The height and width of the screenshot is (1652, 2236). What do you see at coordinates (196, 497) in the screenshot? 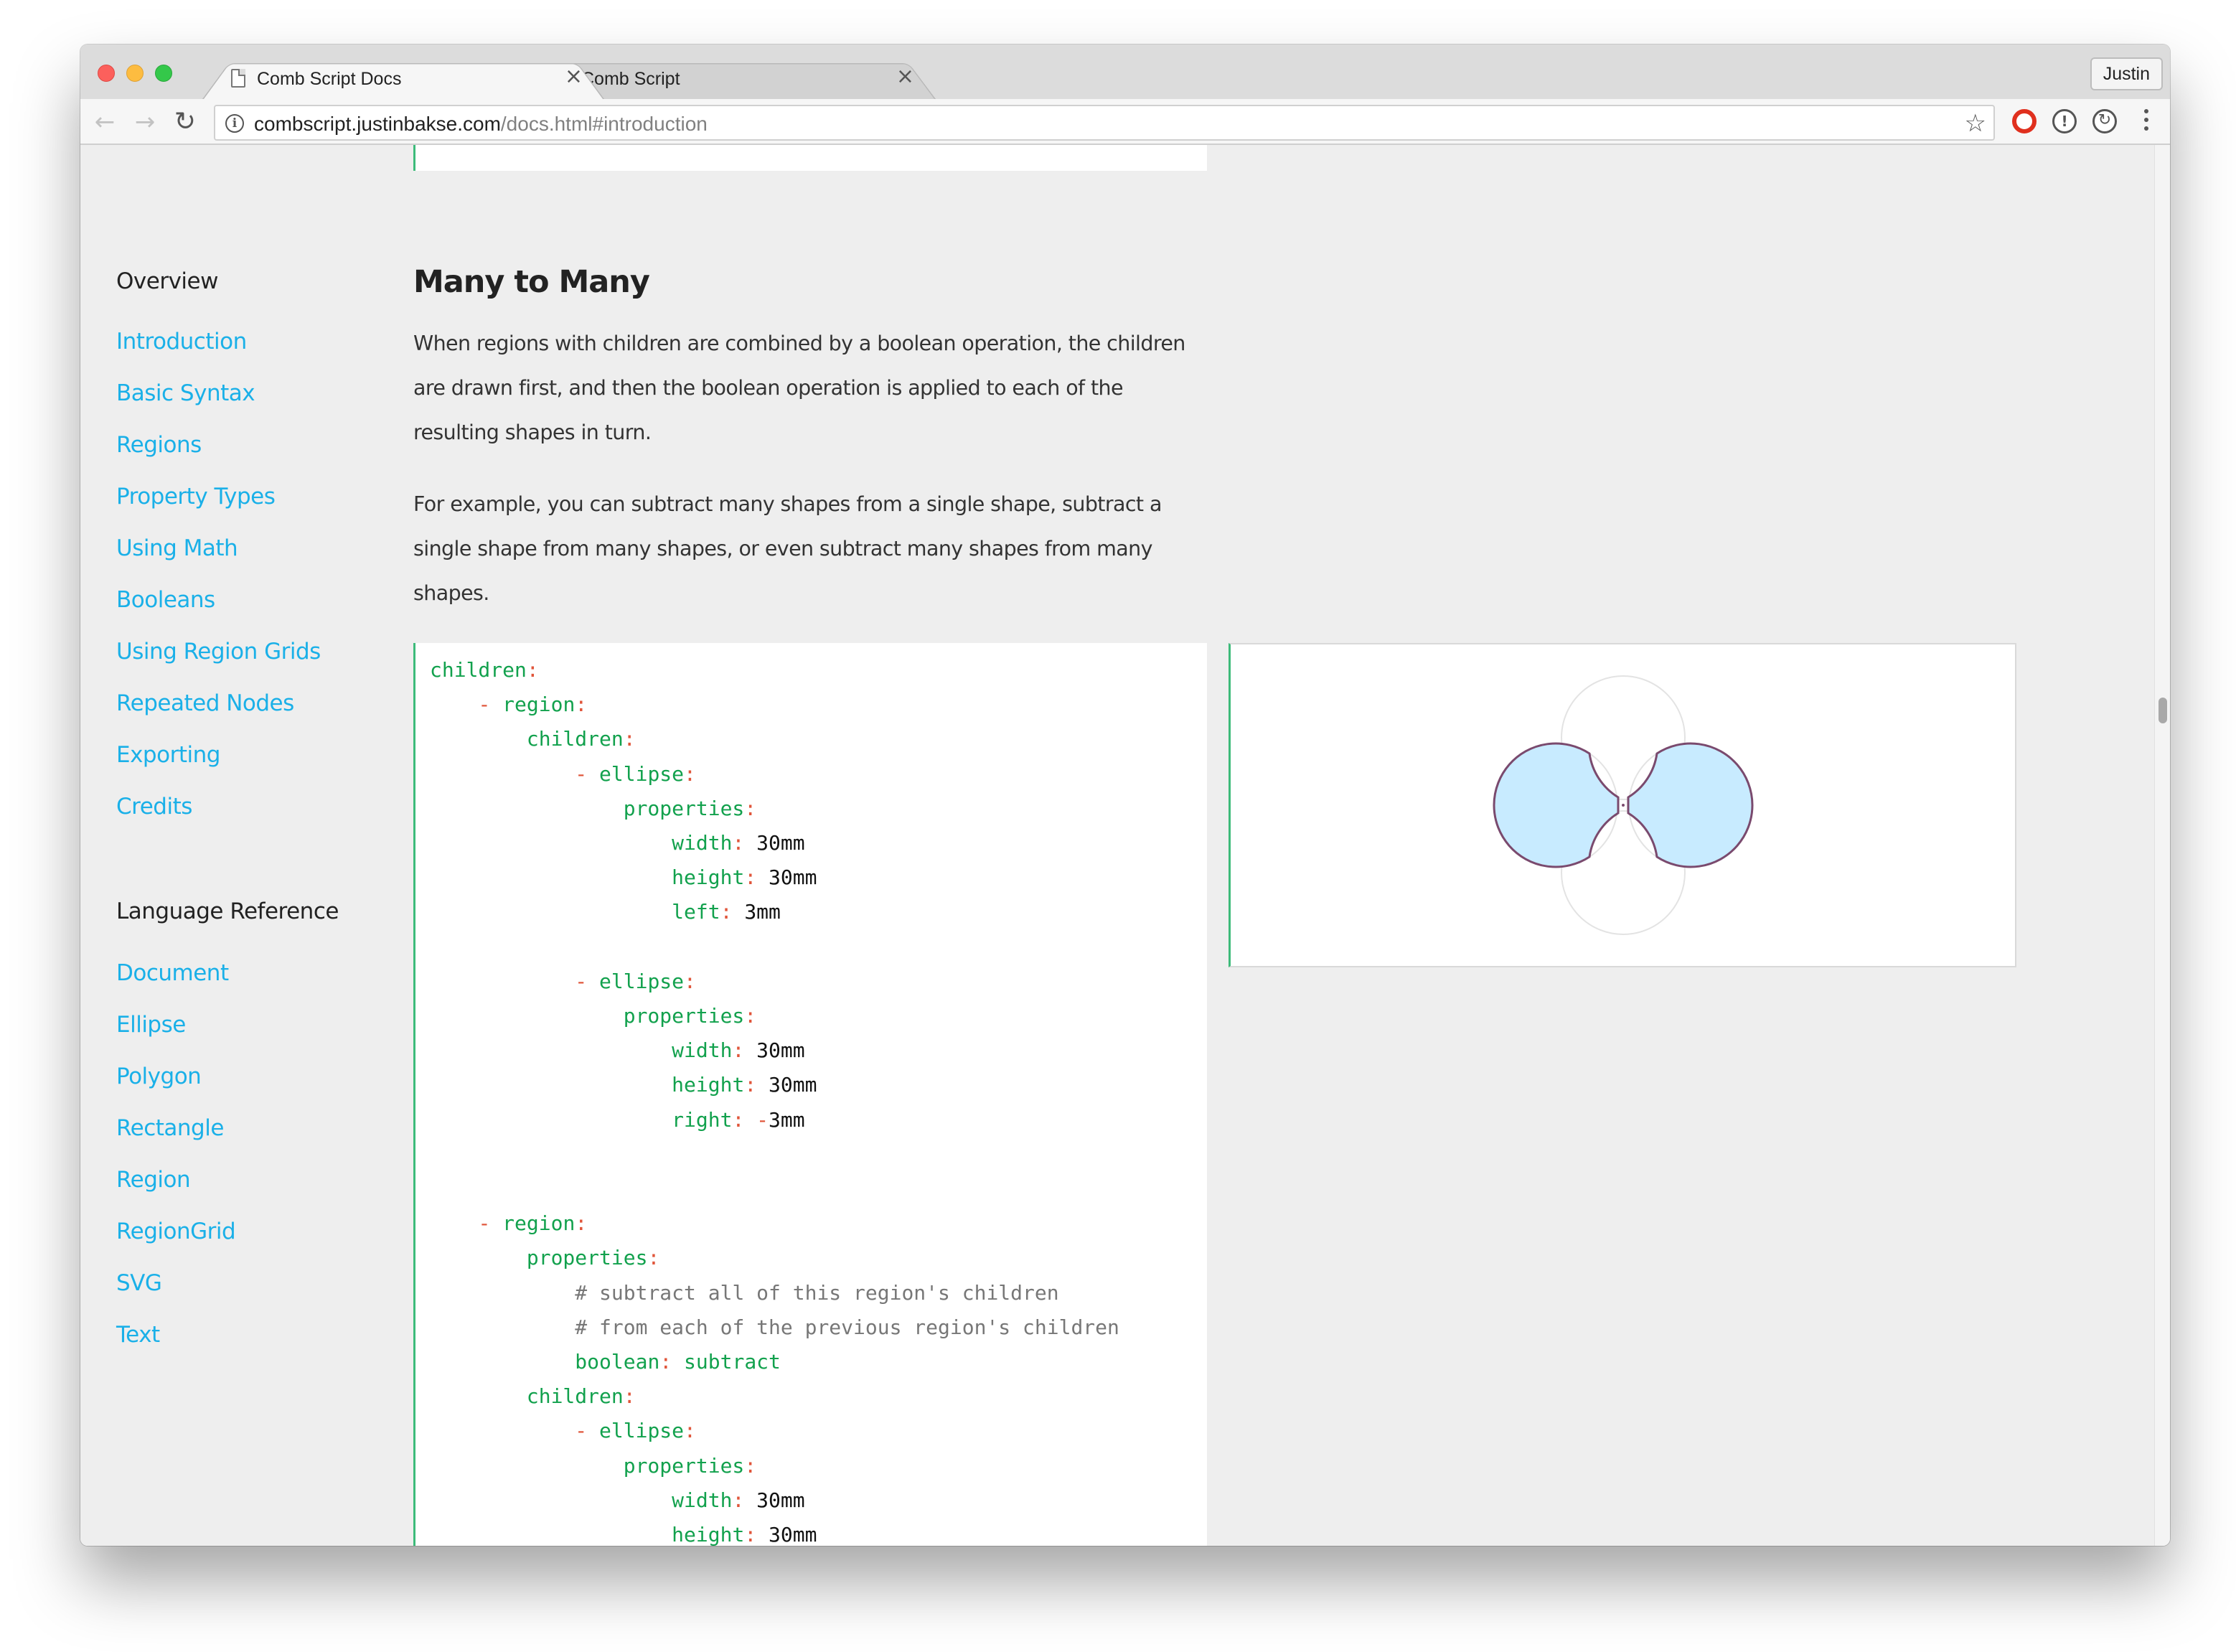
I see `sidebar-link-property-types: Property Types` at bounding box center [196, 497].